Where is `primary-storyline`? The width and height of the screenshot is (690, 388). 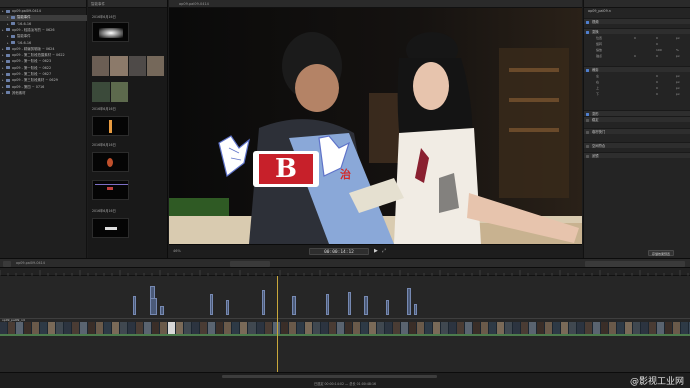
primary-storyline is located at coordinates (345, 328).